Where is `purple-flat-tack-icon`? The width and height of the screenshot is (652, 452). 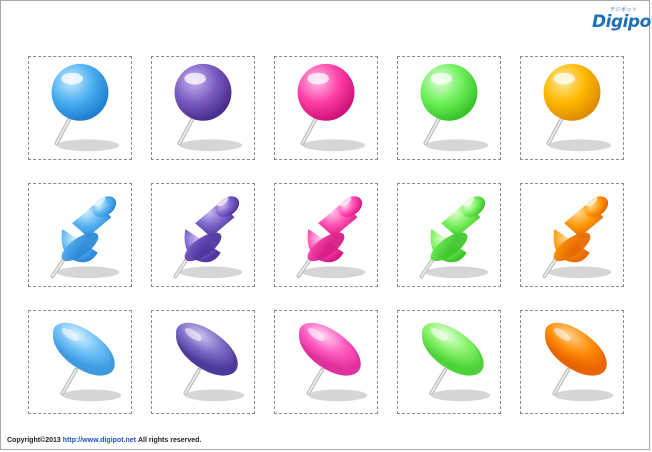
purple-flat-tack-icon is located at coordinates (210, 362).